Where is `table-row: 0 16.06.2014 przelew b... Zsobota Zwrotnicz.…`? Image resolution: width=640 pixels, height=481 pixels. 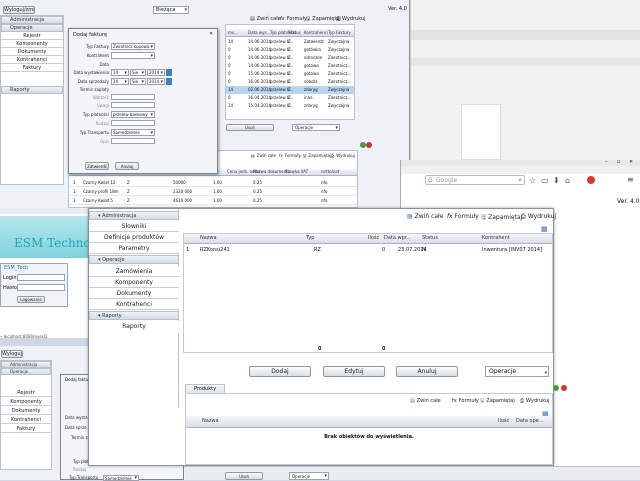 table-row: 0 16.06.2014 przelew b... Zsobota Zwrotnicz.… is located at coordinates (290, 82).